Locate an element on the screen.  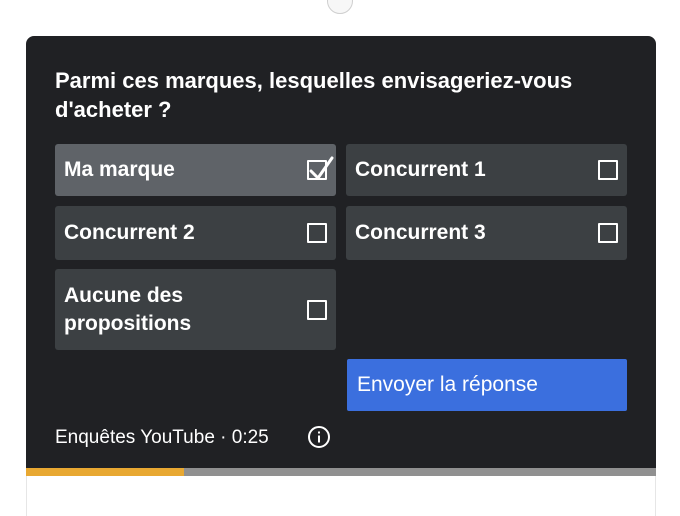
option-concurrent-3: Concurrent 3 is located at coordinates (486, 233).